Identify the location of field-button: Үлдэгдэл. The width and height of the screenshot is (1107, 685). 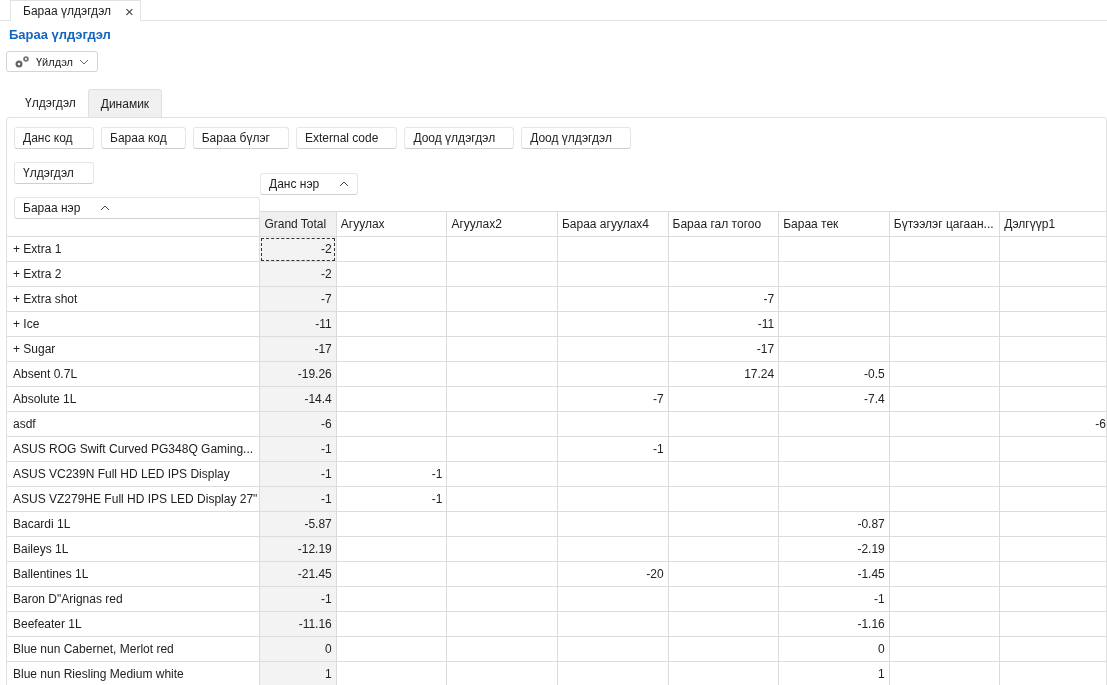
(54, 173).